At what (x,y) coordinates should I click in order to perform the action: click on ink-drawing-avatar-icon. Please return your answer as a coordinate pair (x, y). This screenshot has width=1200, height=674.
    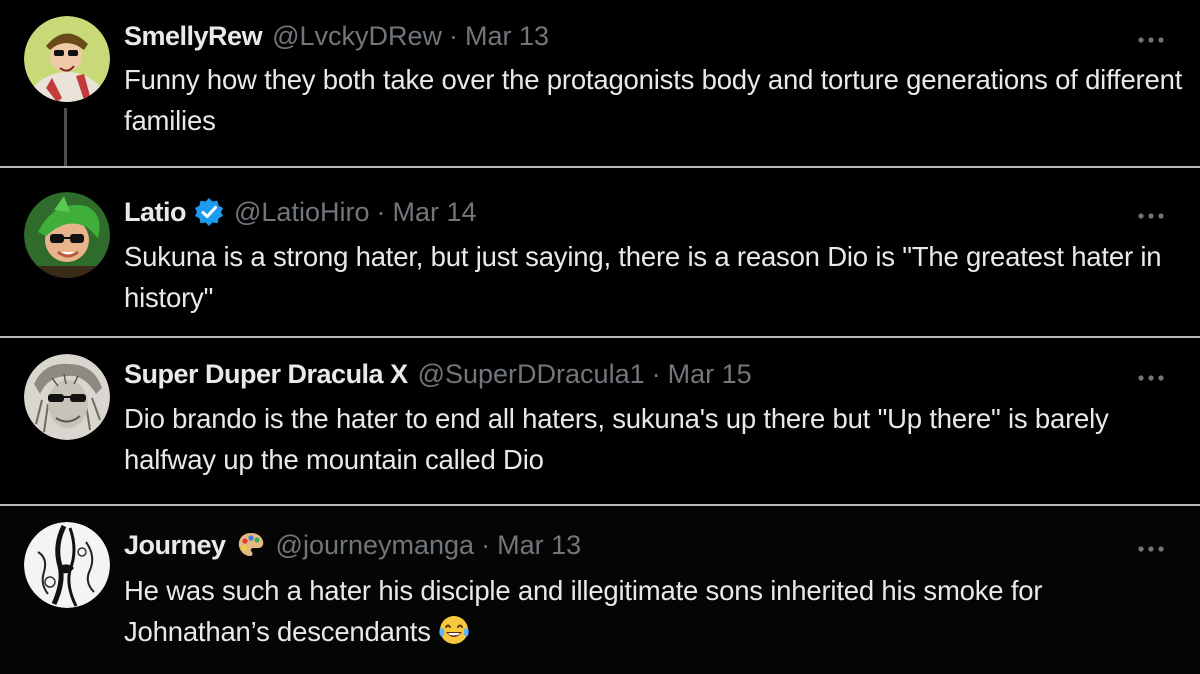
    Looking at the image, I should click on (67, 565).